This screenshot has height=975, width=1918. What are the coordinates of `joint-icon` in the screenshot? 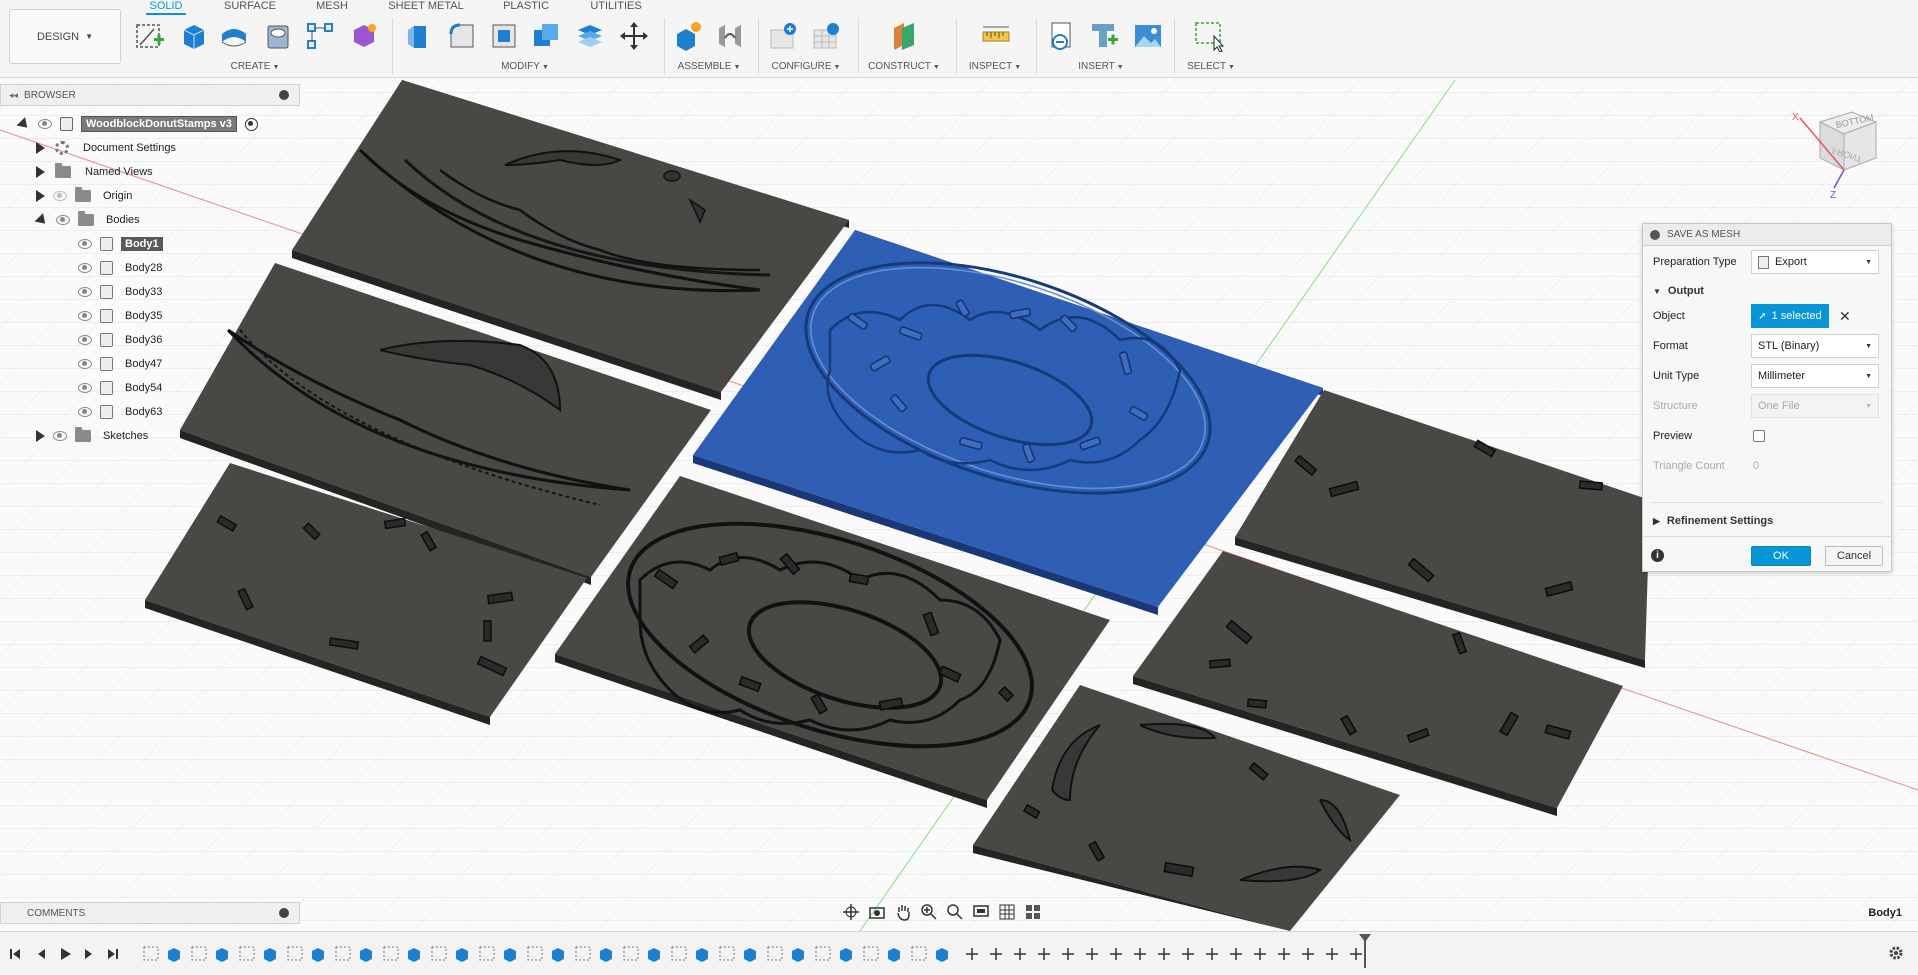 It's located at (730, 36).